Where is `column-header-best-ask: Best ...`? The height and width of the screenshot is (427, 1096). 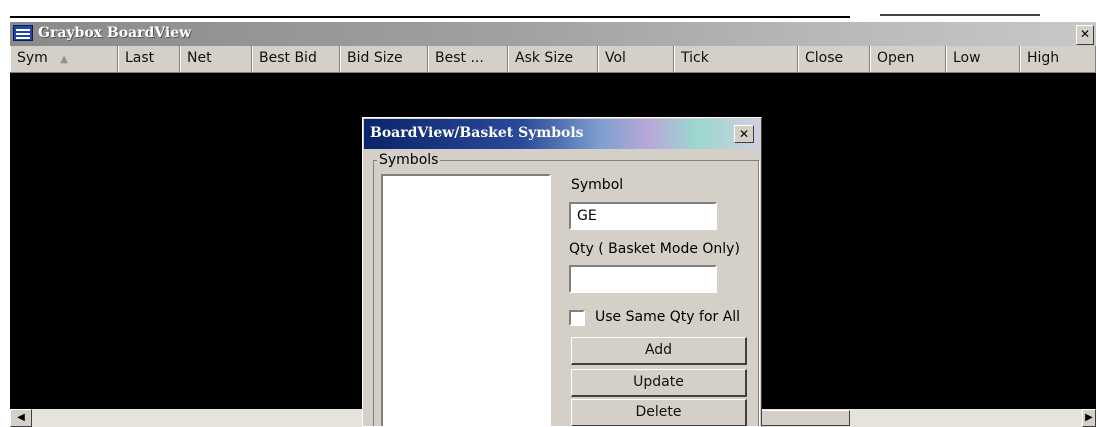
column-header-best-ask: Best ... is located at coordinates (468, 59).